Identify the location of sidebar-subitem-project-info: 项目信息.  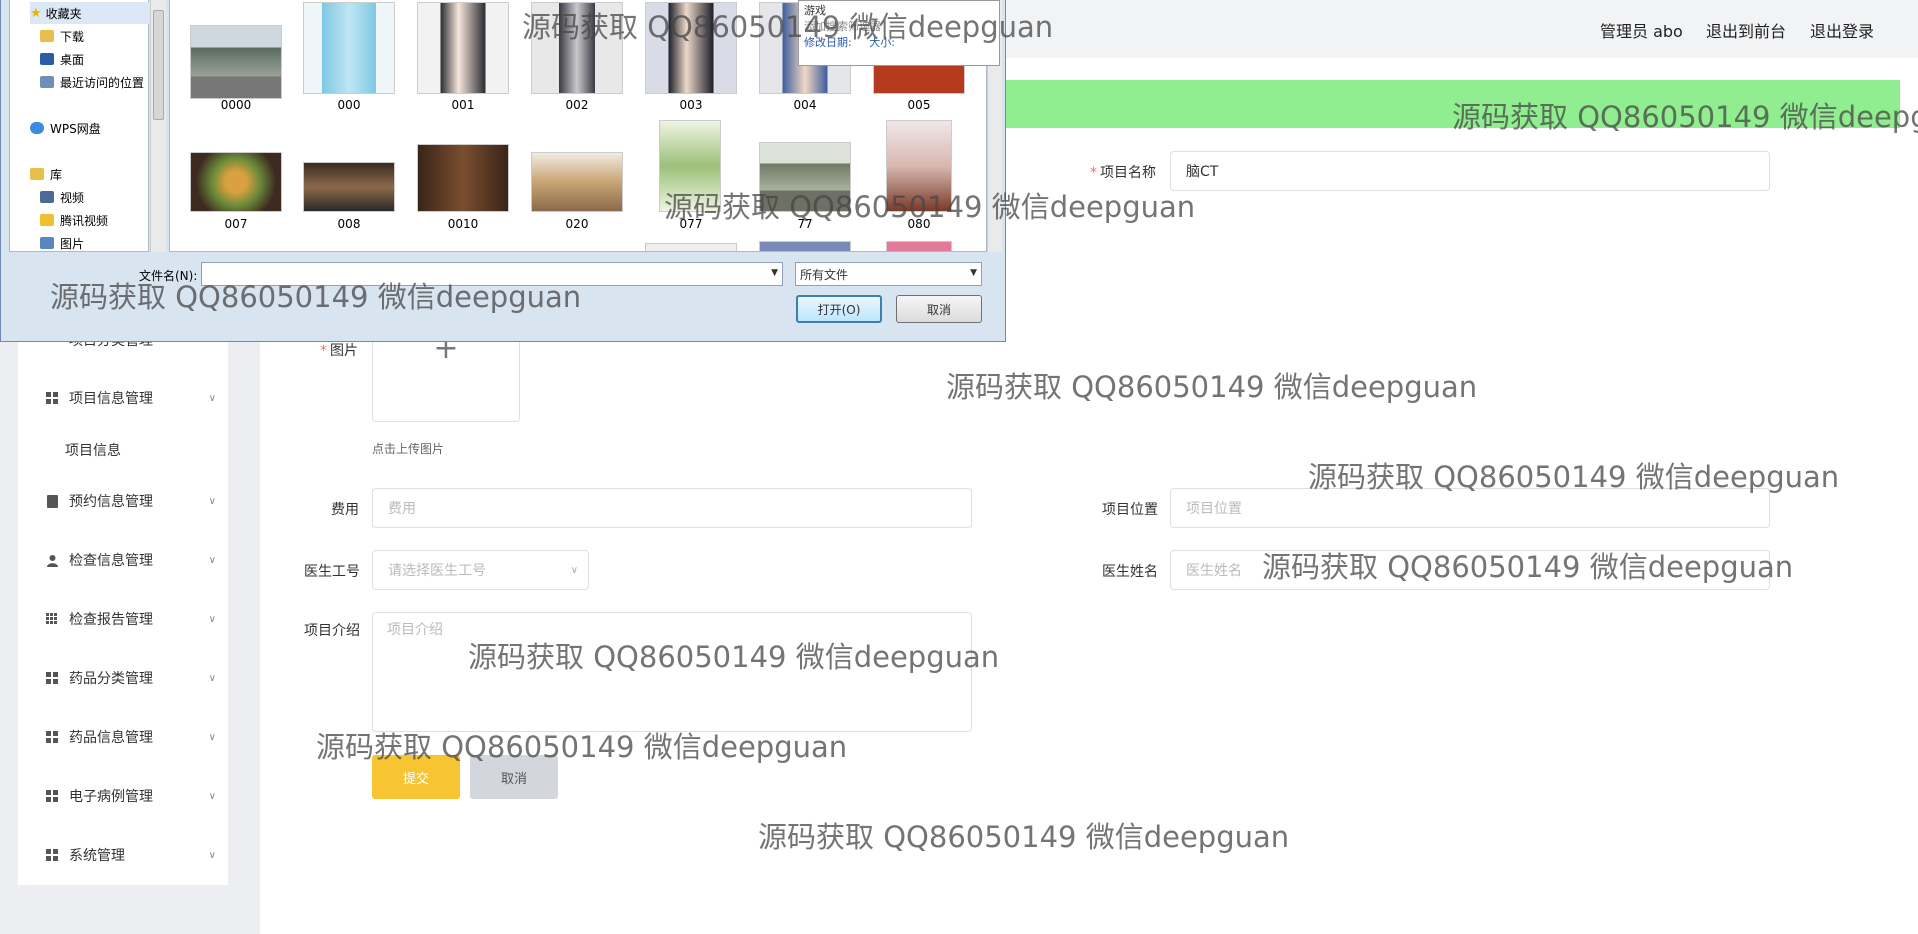
(93, 450).